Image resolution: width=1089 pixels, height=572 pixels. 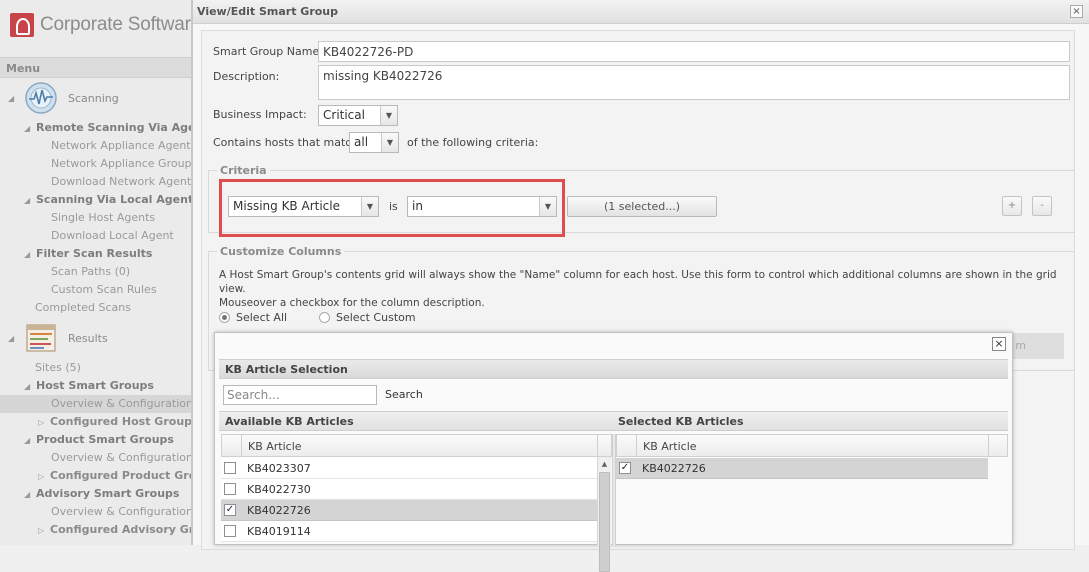 What do you see at coordinates (1042, 206) in the screenshot?
I see `remove-criteria-button: -` at bounding box center [1042, 206].